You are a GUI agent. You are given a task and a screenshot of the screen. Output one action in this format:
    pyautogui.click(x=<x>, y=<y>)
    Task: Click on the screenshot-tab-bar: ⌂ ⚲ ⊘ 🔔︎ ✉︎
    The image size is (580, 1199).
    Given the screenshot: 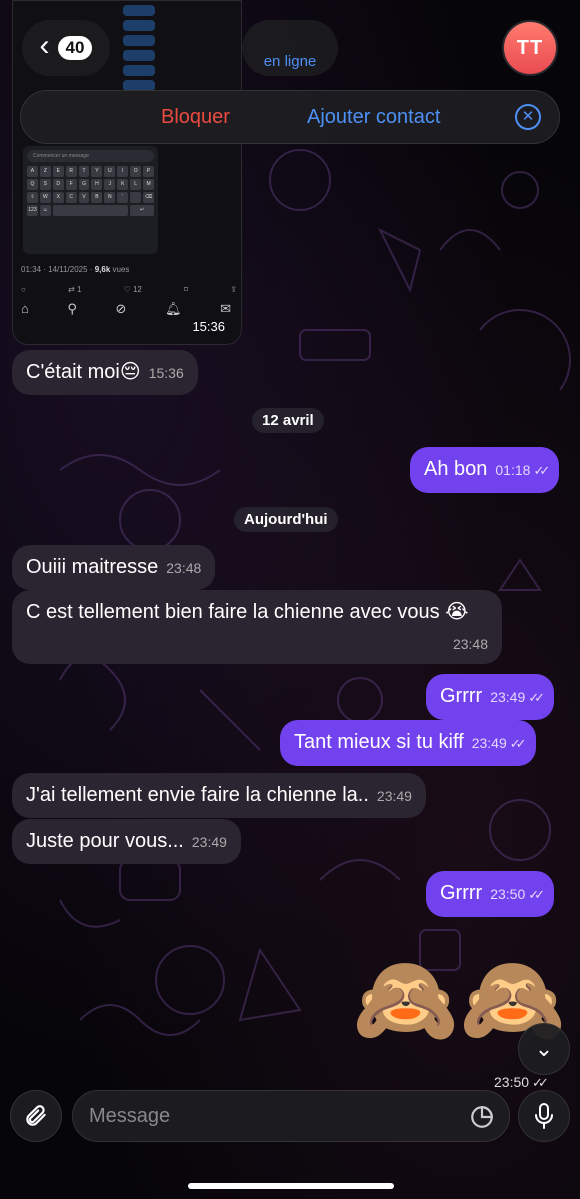 What is the action you would take?
    pyautogui.click(x=126, y=309)
    